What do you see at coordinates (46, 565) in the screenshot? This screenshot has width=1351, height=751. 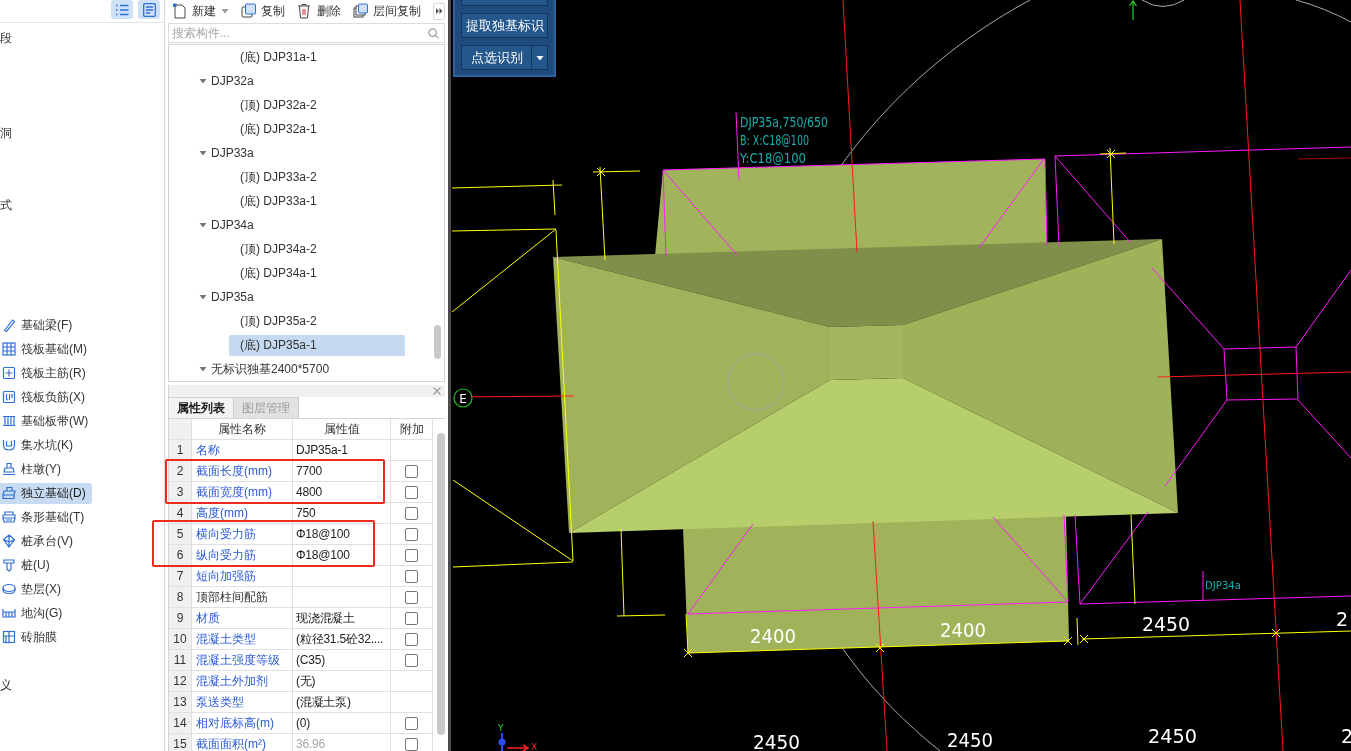 I see `category-item: 桩(U)` at bounding box center [46, 565].